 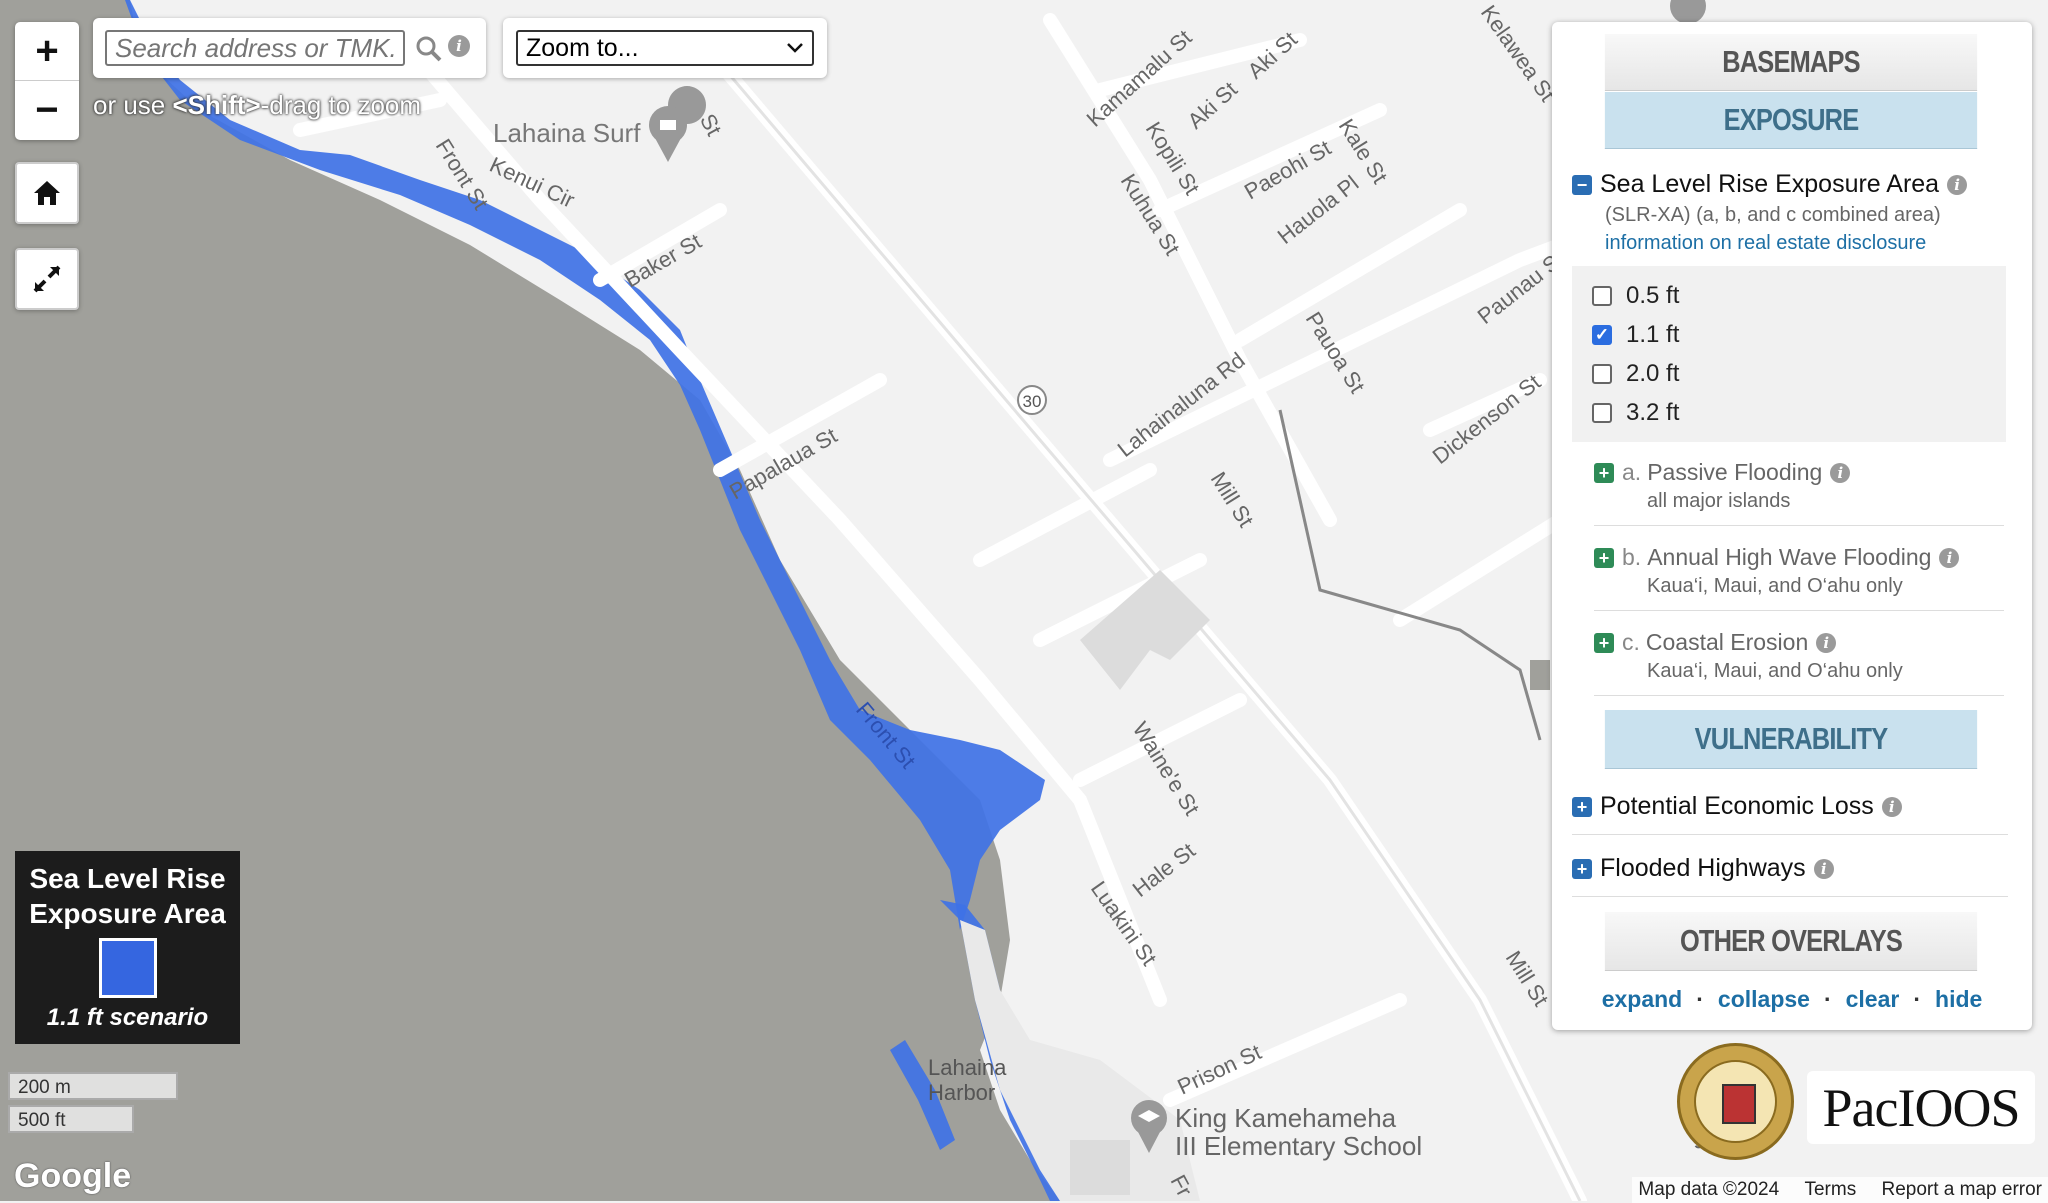 What do you see at coordinates (257, 105) in the screenshot?
I see `drag-zoom-hint: or use <Shift>-drag to zoom` at bounding box center [257, 105].